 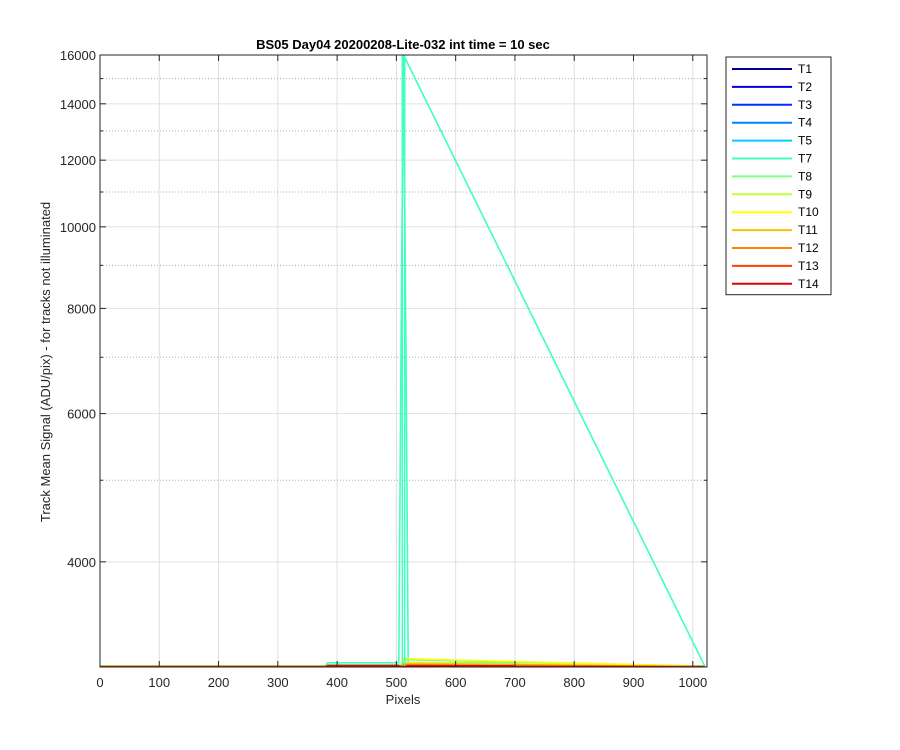 I want to click on y-tick-label: 8000, so click(x=81, y=308).